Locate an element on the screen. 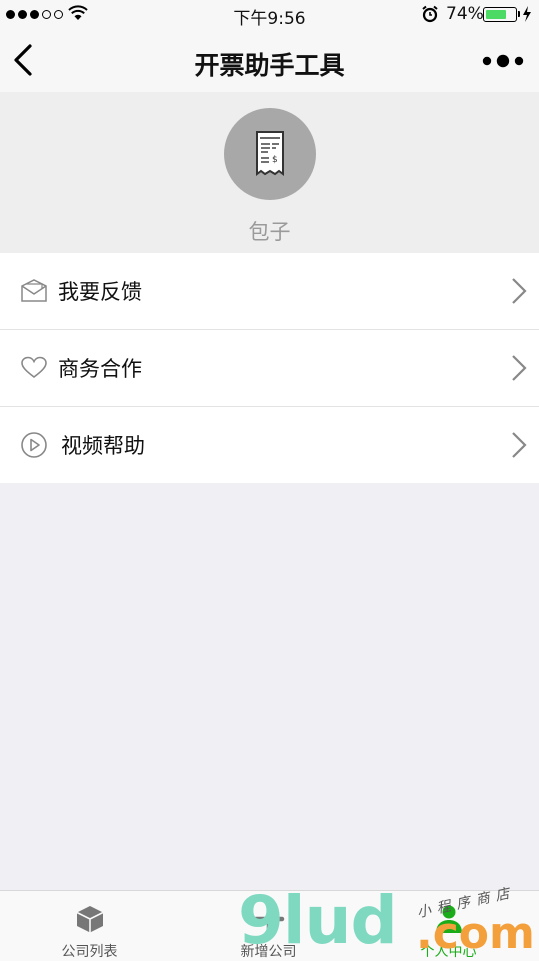  status-bar: 下午9:56 74% is located at coordinates (269, 15).